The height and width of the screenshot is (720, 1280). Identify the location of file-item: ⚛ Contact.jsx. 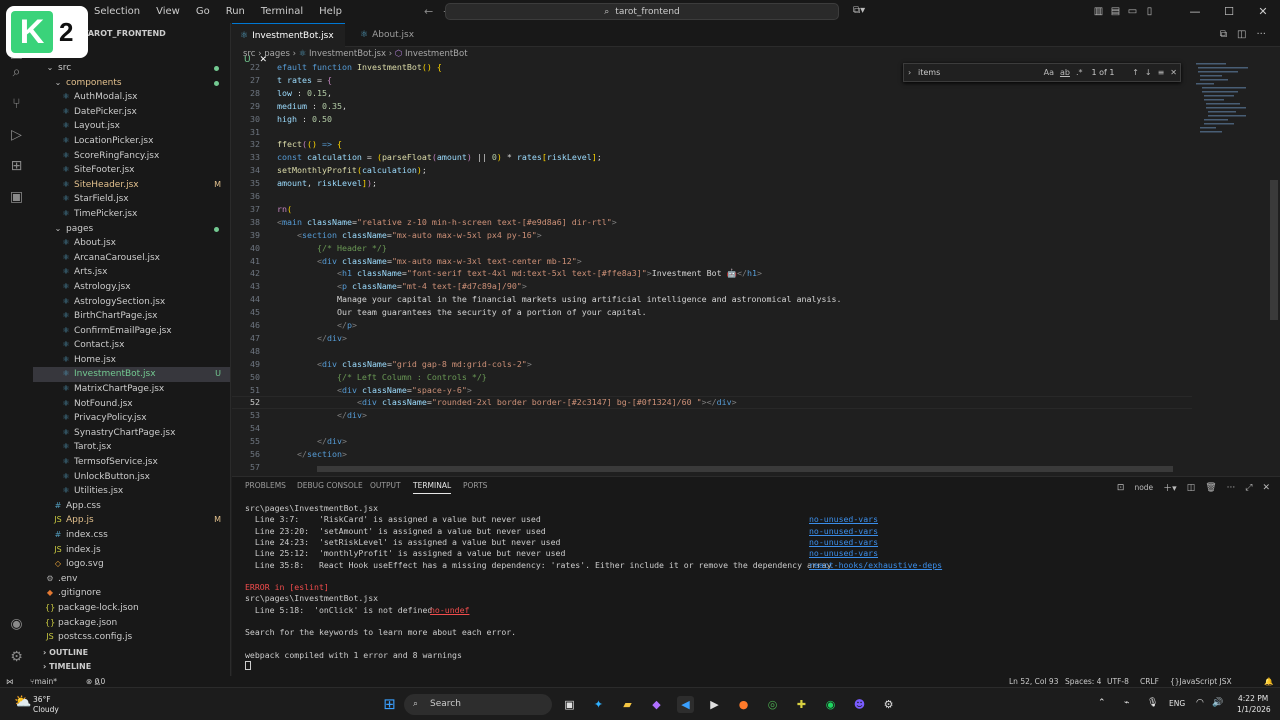
(131, 345).